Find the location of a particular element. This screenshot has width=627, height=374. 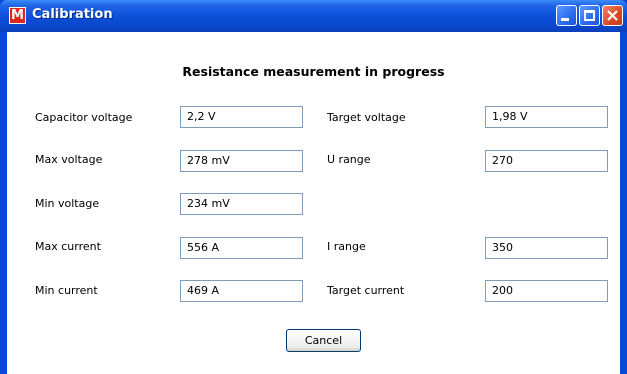

close-icon is located at coordinates (612, 15).